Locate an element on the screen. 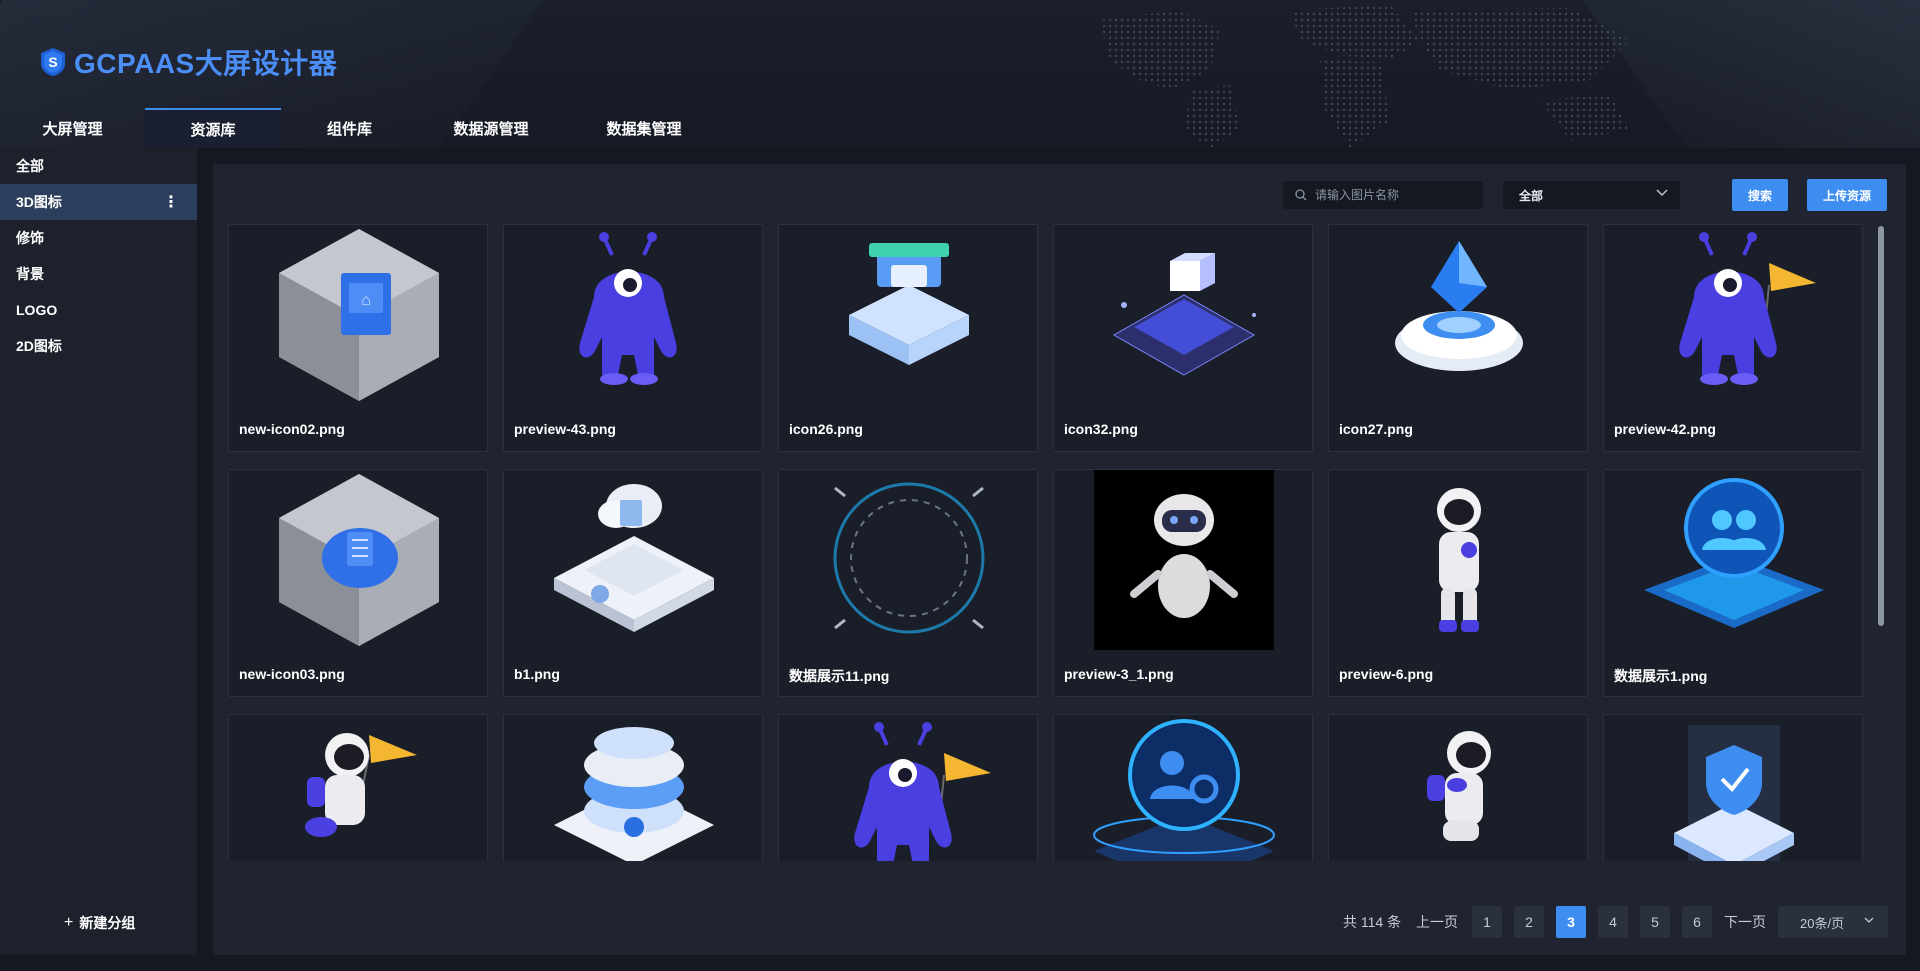 Image resolution: width=1920 pixels, height=971 pixels. sidebar-item-label: 修饰 is located at coordinates (30, 238).